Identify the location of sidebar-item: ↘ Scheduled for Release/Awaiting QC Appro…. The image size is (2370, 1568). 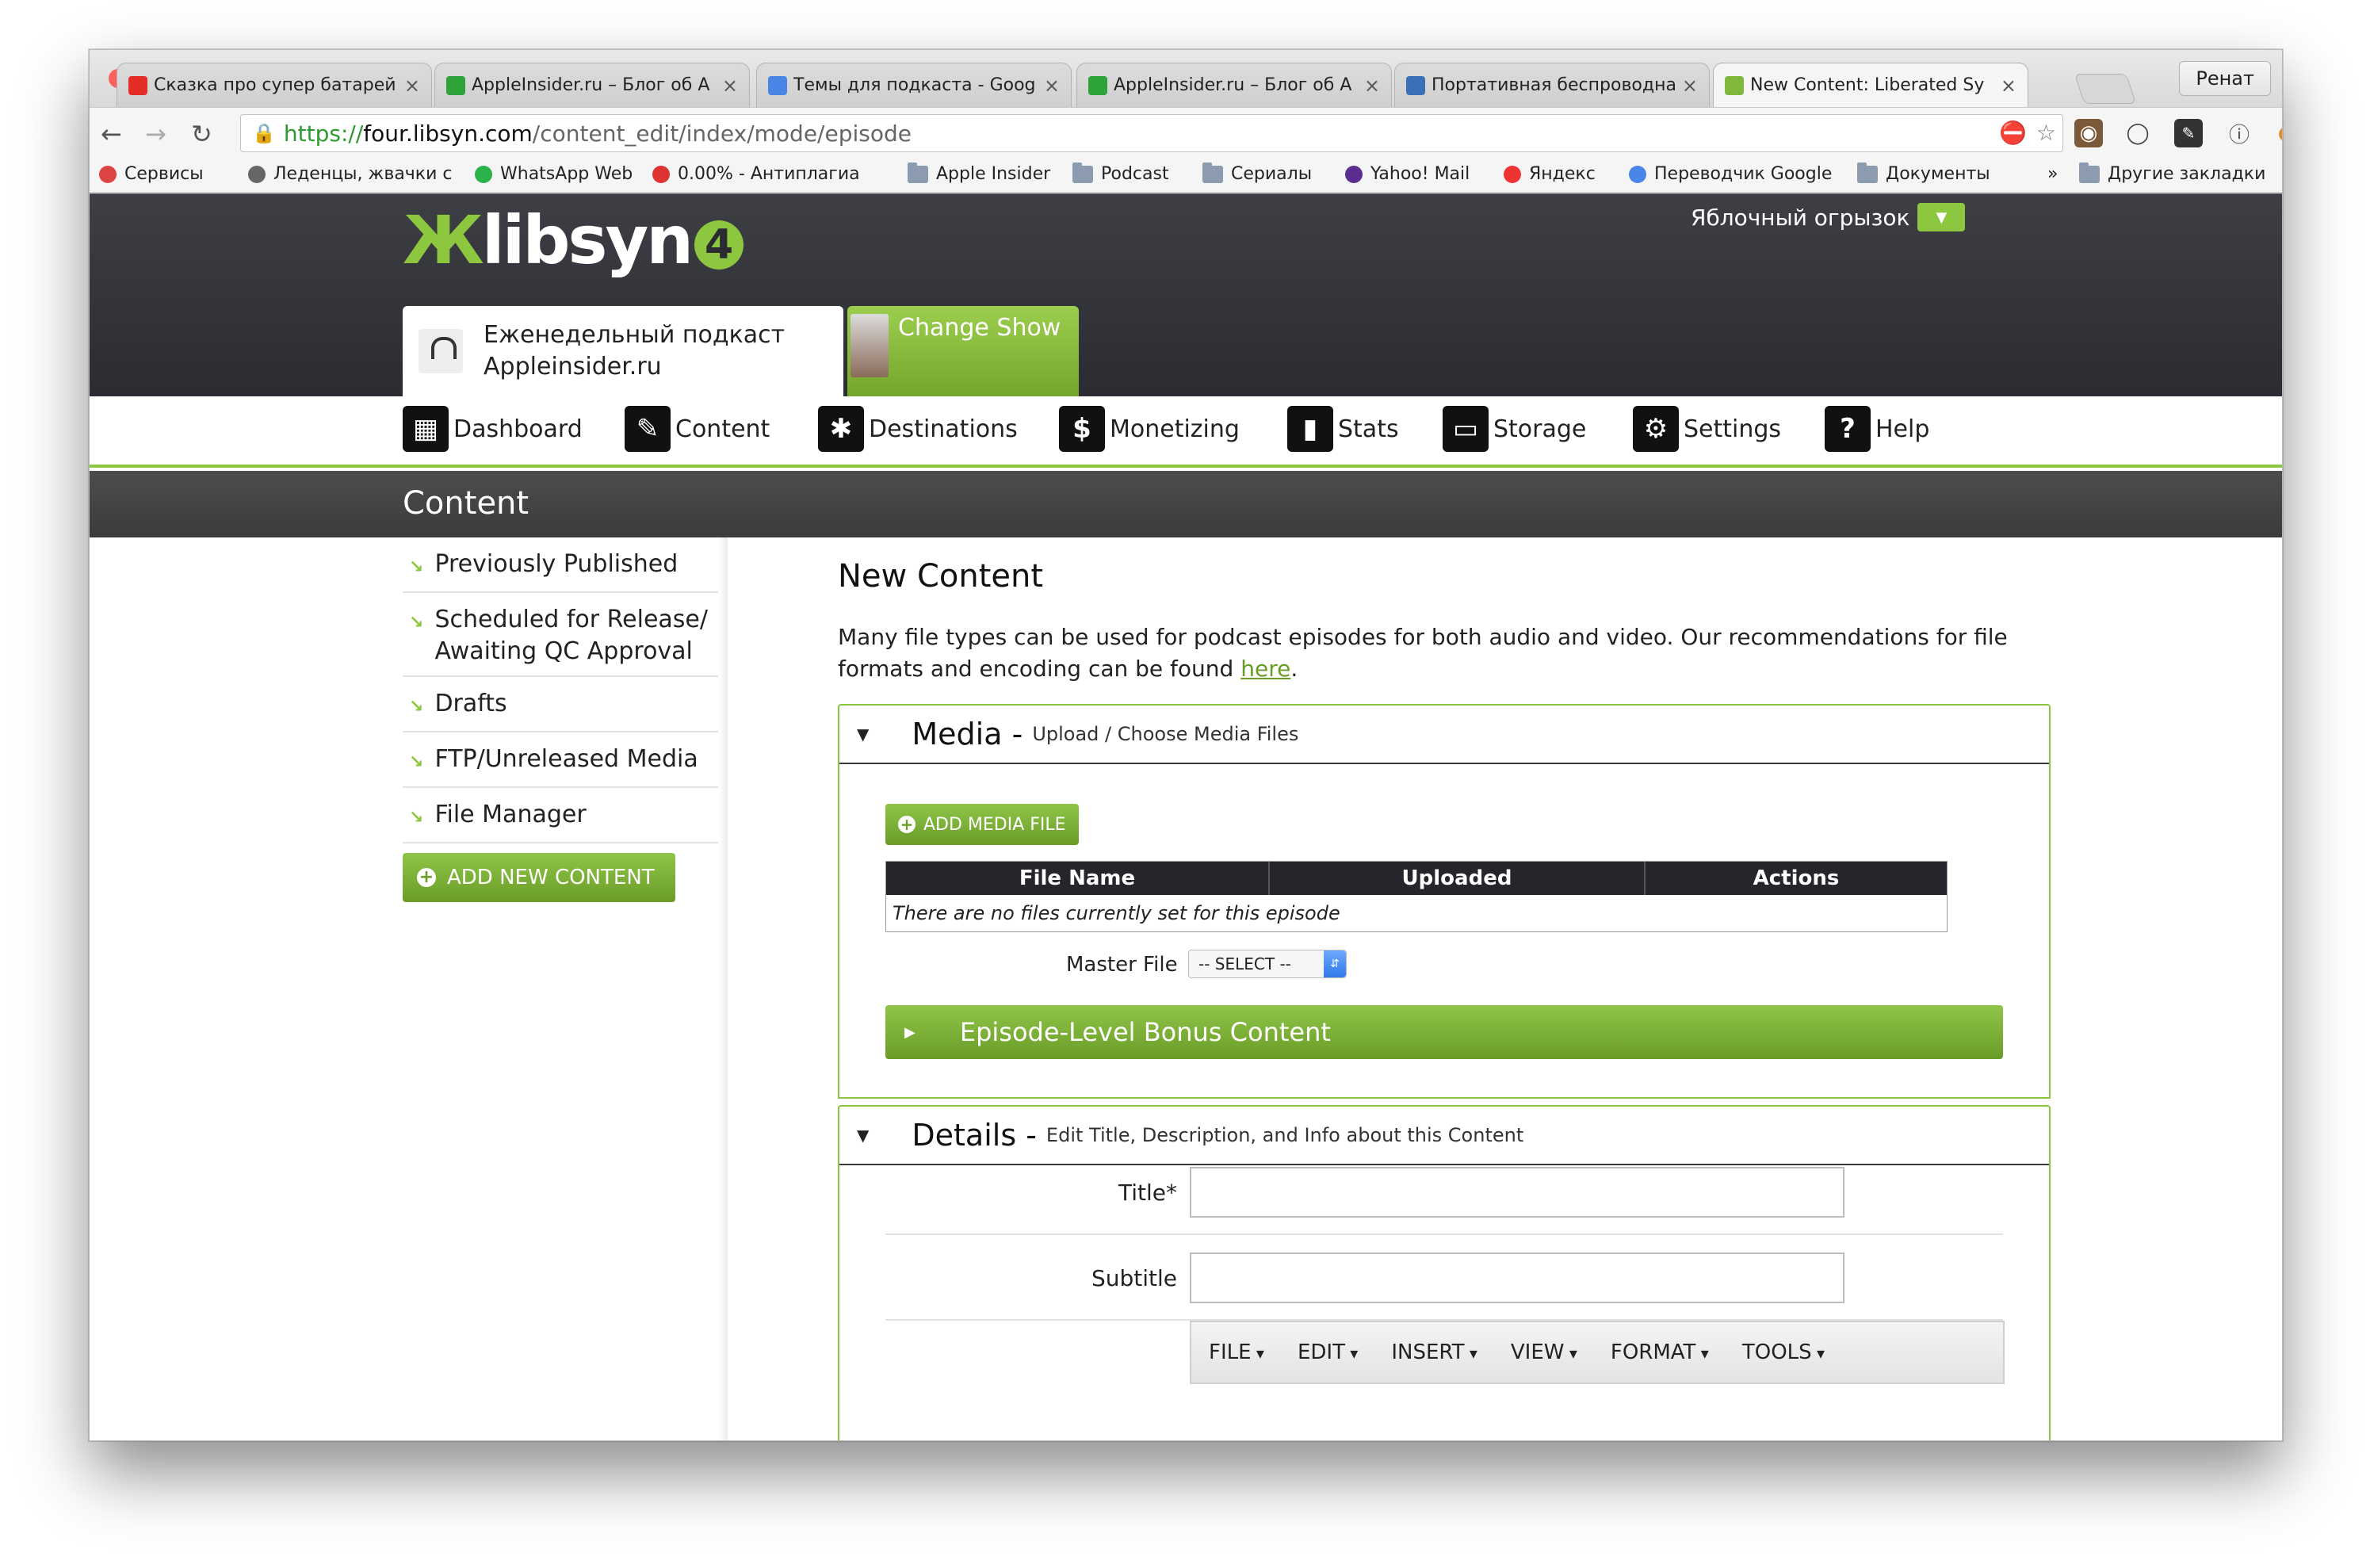
(560, 635).